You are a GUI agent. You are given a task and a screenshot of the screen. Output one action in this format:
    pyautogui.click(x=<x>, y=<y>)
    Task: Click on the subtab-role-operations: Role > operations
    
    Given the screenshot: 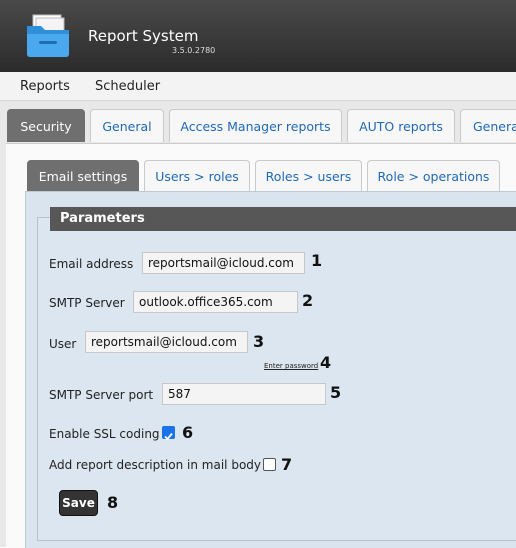 What is the action you would take?
    pyautogui.click(x=433, y=175)
    